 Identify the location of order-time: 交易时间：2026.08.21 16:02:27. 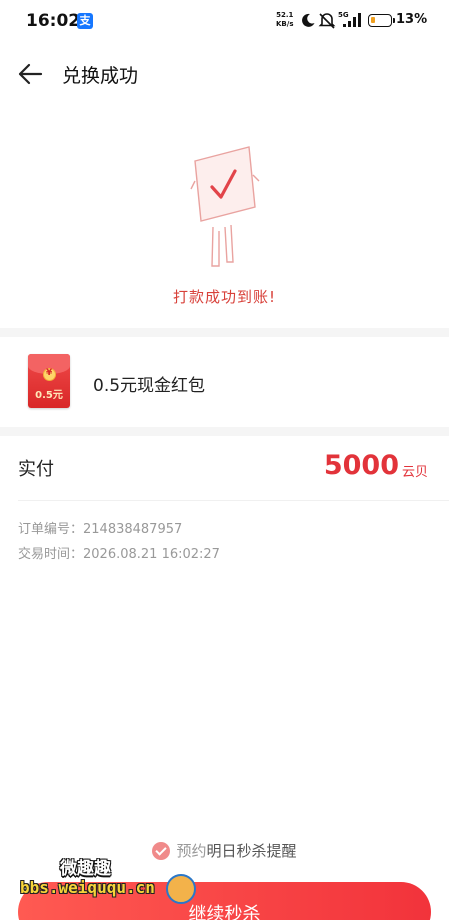
(119, 554).